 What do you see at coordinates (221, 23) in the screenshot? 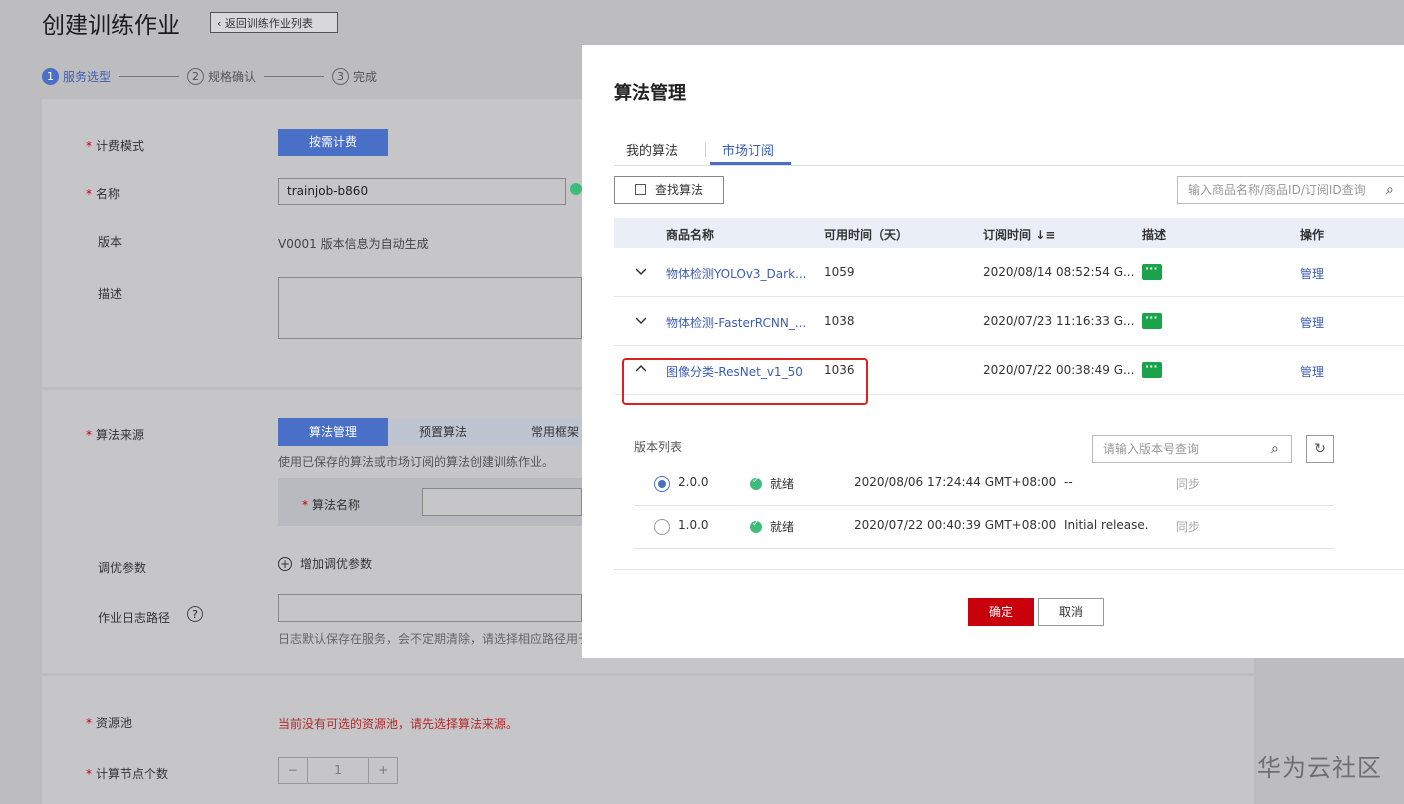
I see `chevron-left-icon: ‹` at bounding box center [221, 23].